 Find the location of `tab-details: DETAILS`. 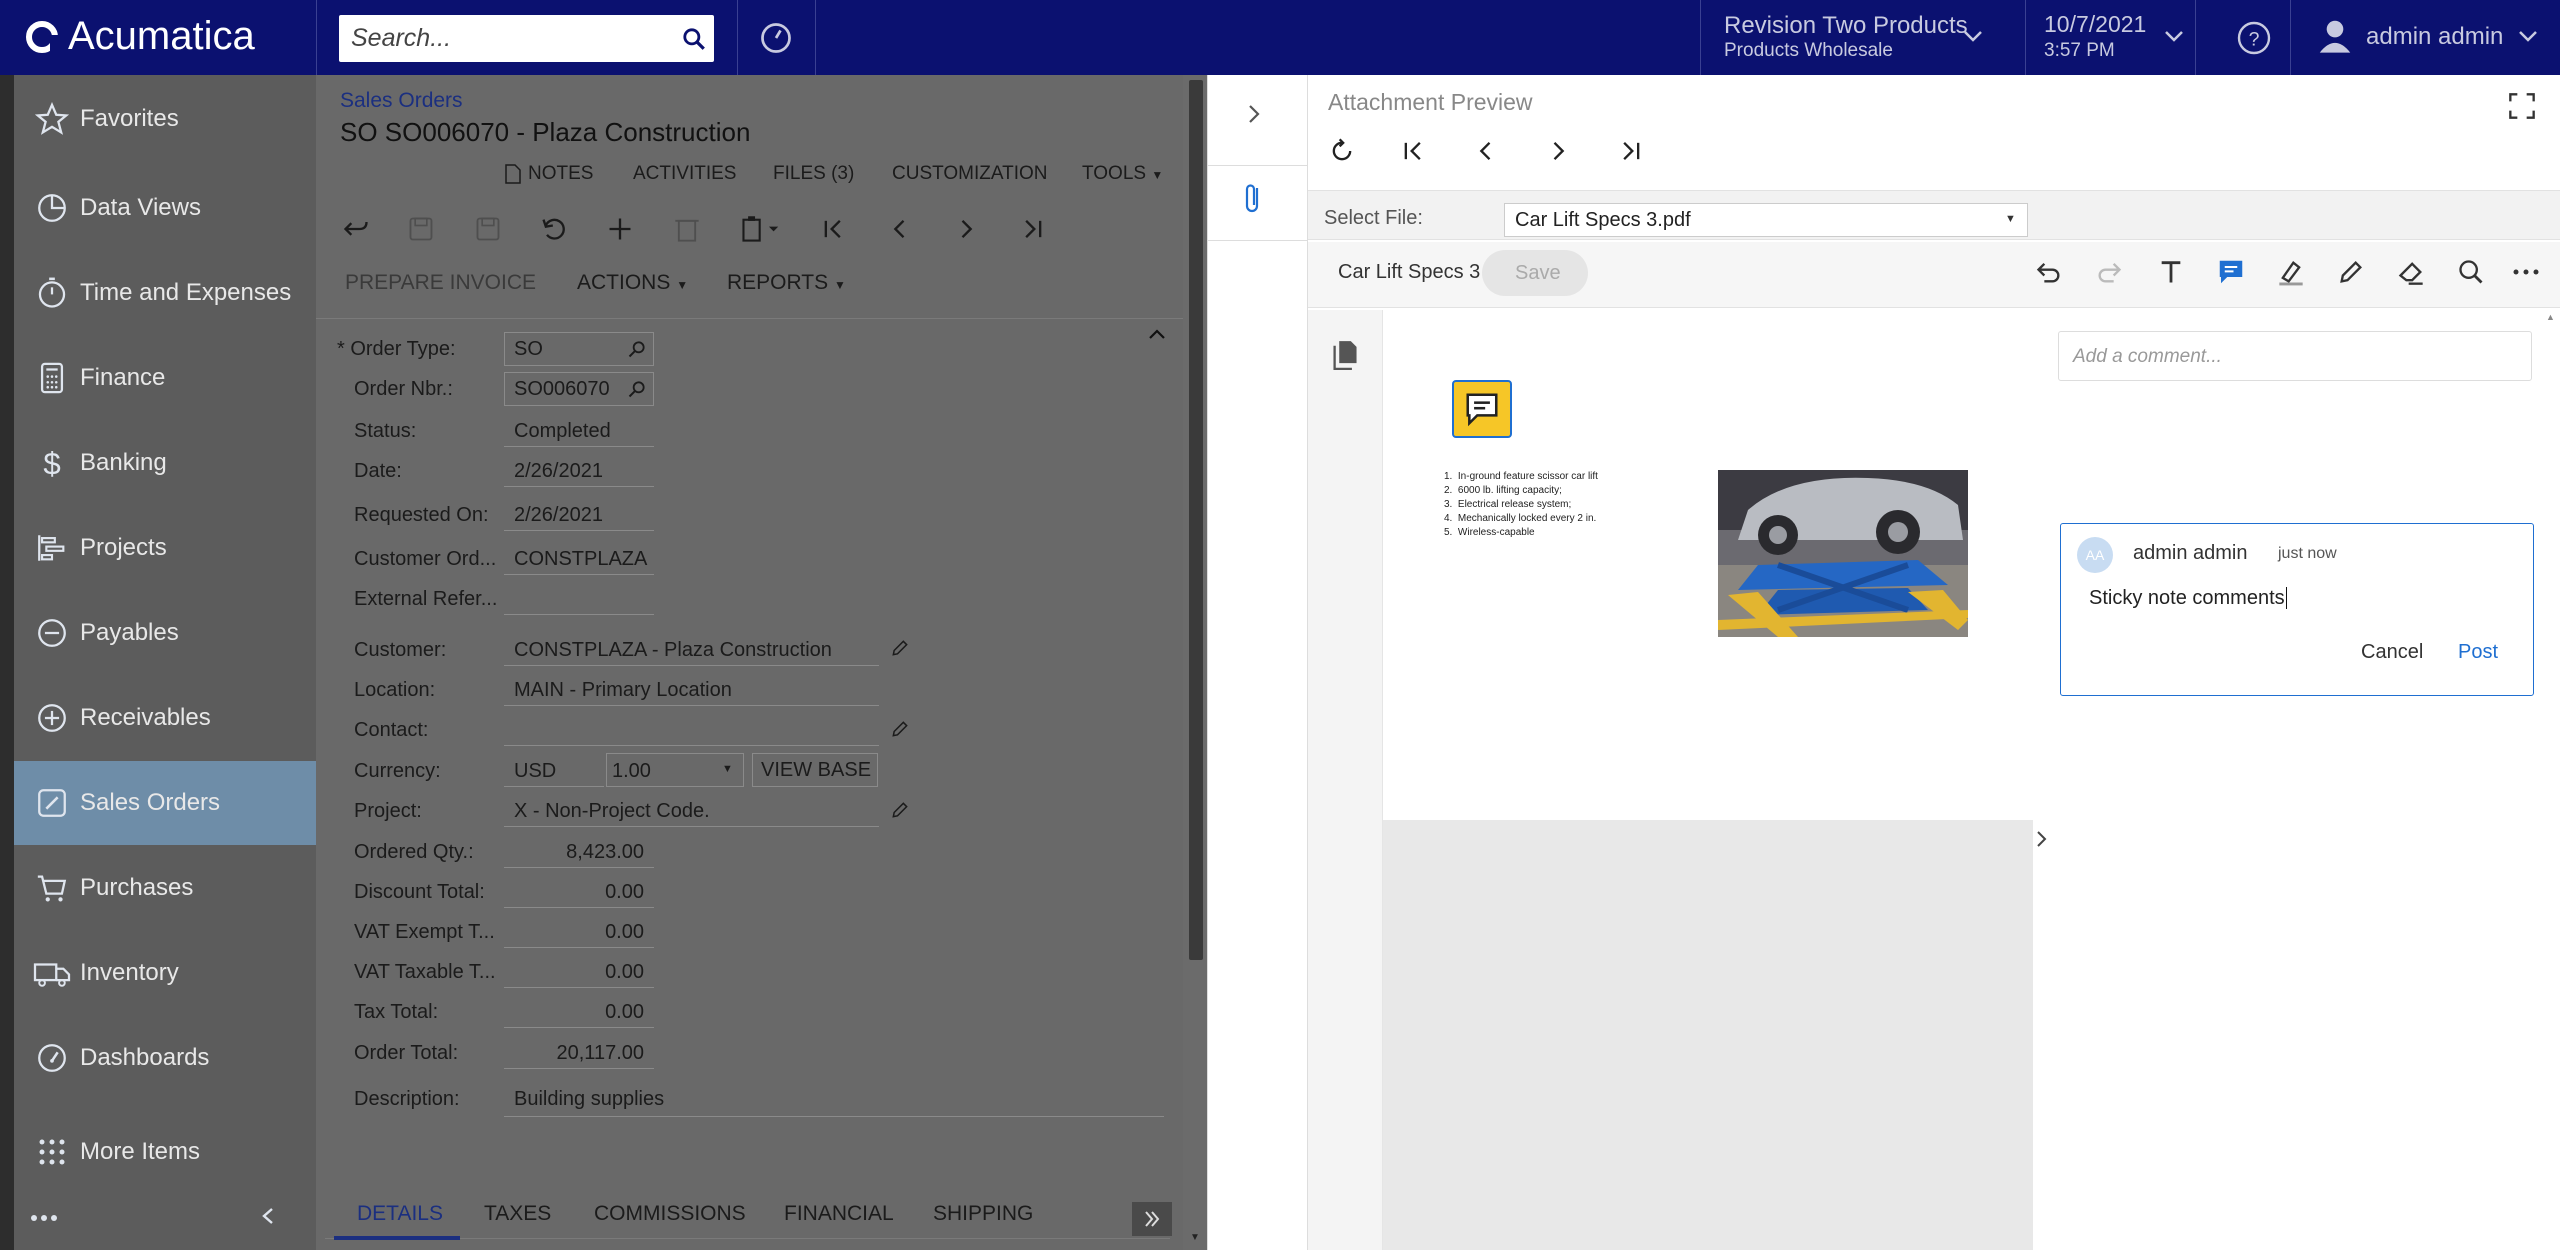

tab-details: DETAILS is located at coordinates (400, 1214).